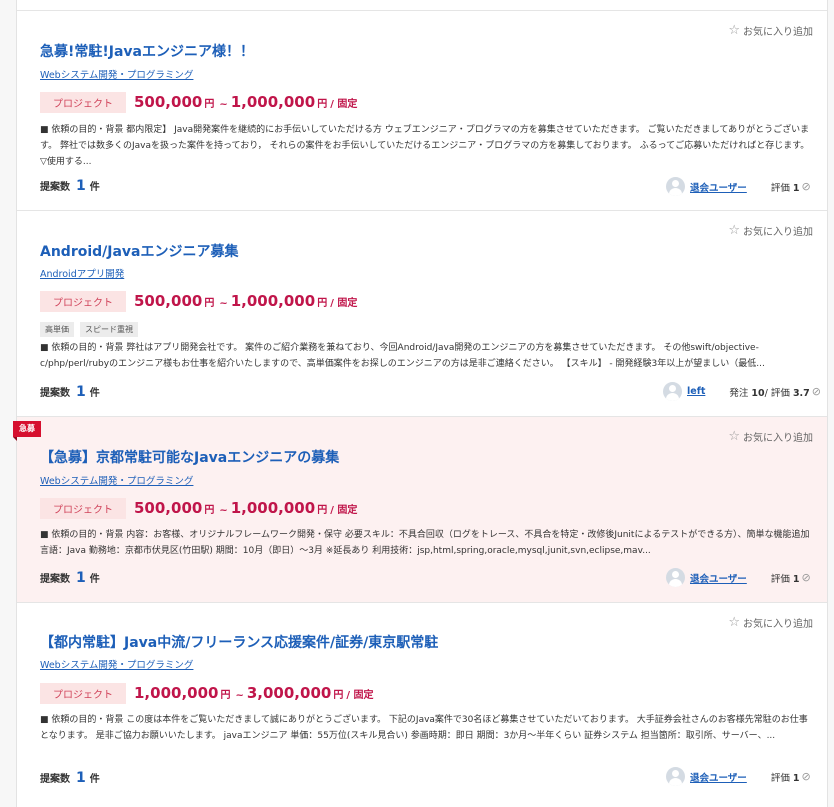  I want to click on rating-value: 3.7, so click(801, 393).